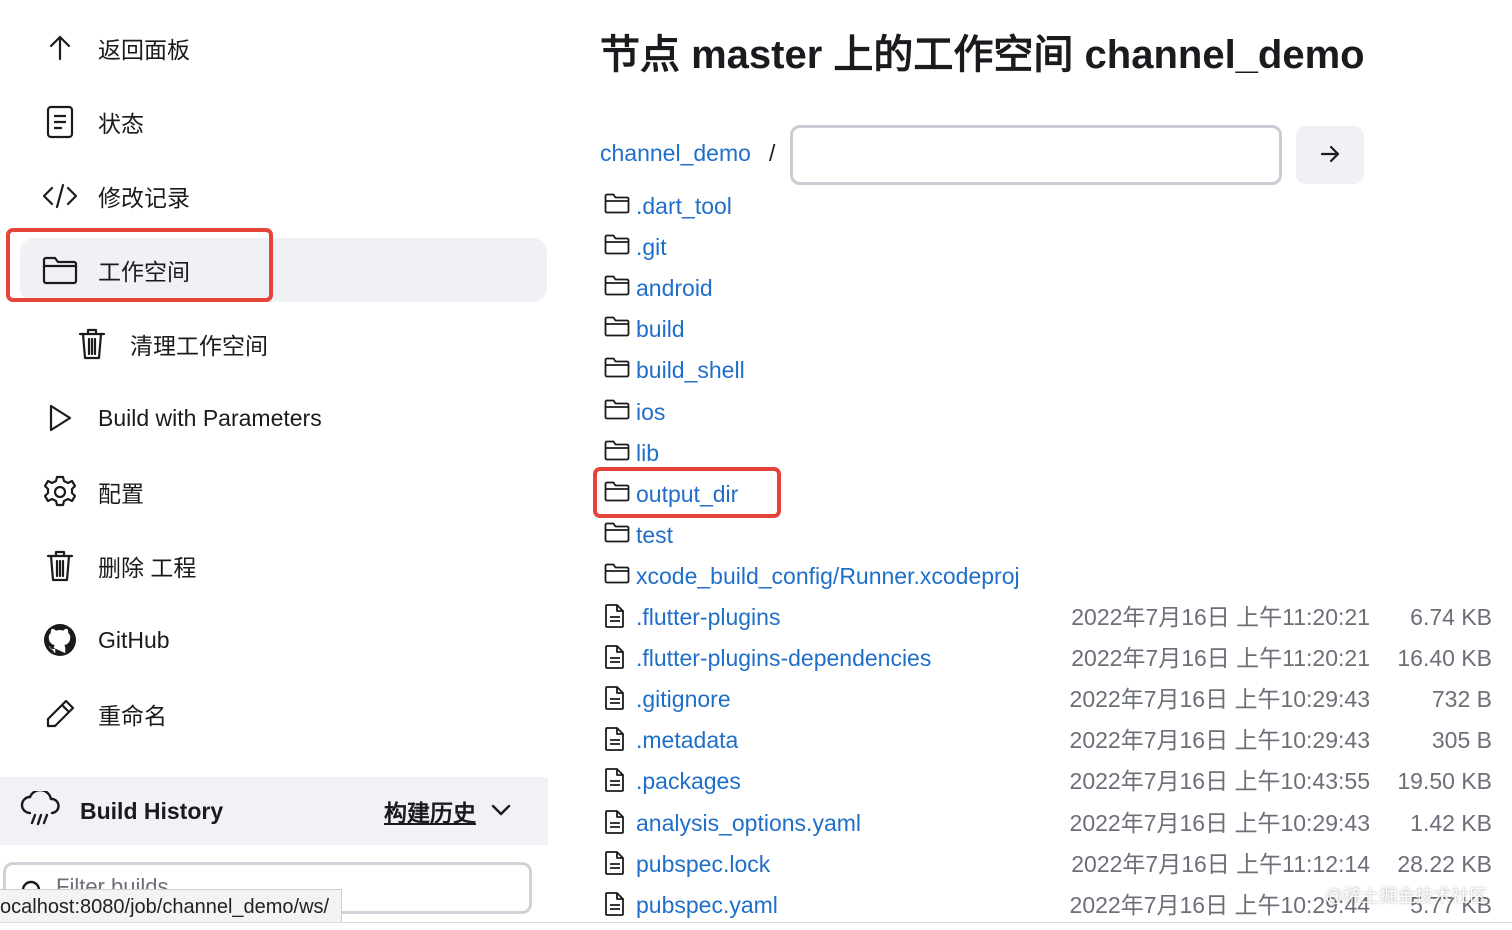 The image size is (1512, 930). Describe the element at coordinates (783, 658) in the screenshot. I see `file-link: .flutter-plugins-dependencies` at that location.